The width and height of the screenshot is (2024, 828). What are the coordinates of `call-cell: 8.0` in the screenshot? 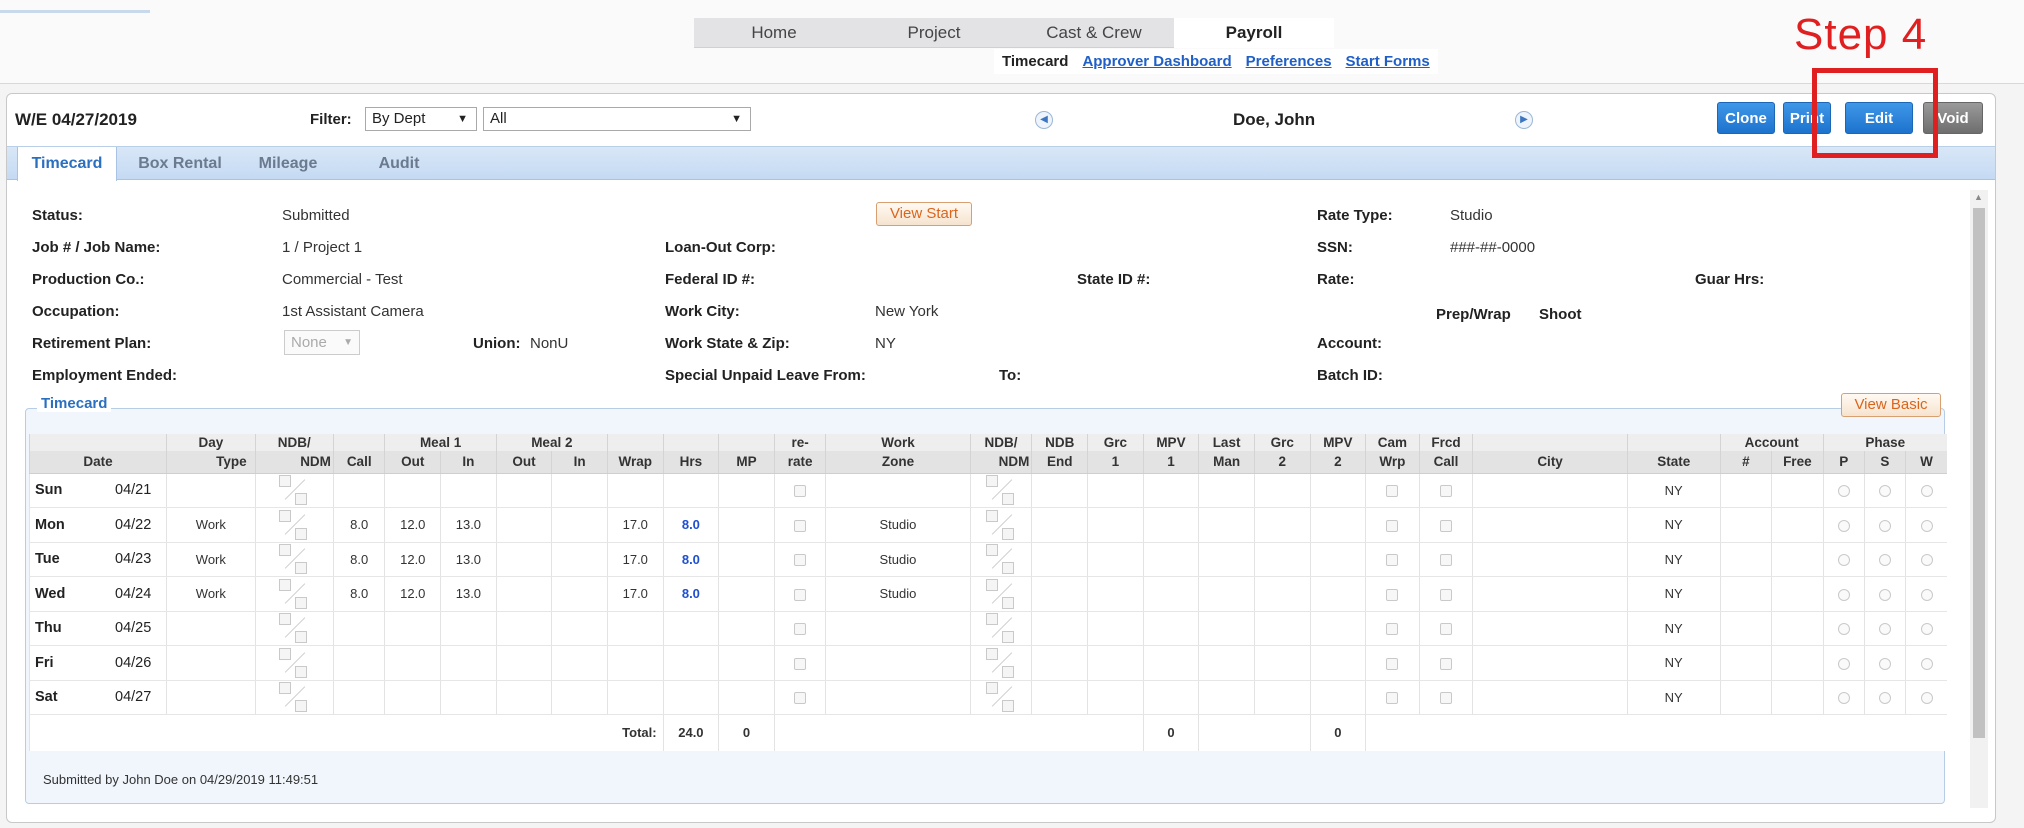 It's located at (358, 559).